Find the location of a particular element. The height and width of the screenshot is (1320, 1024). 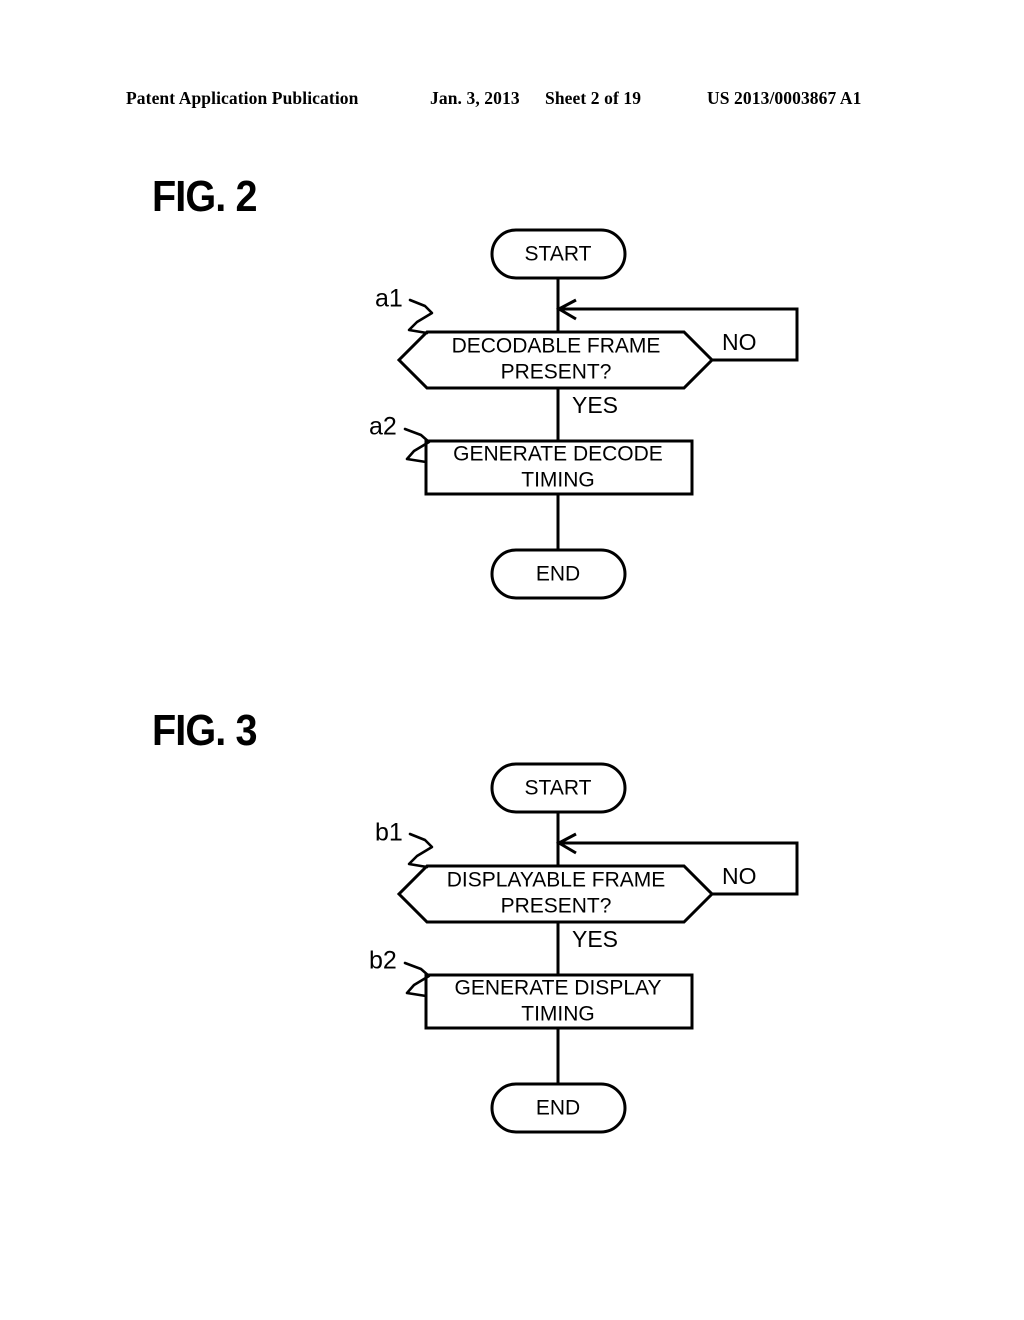

decision-node-label-line1-fig2: DECODABLE FRAME is located at coordinates (556, 346).